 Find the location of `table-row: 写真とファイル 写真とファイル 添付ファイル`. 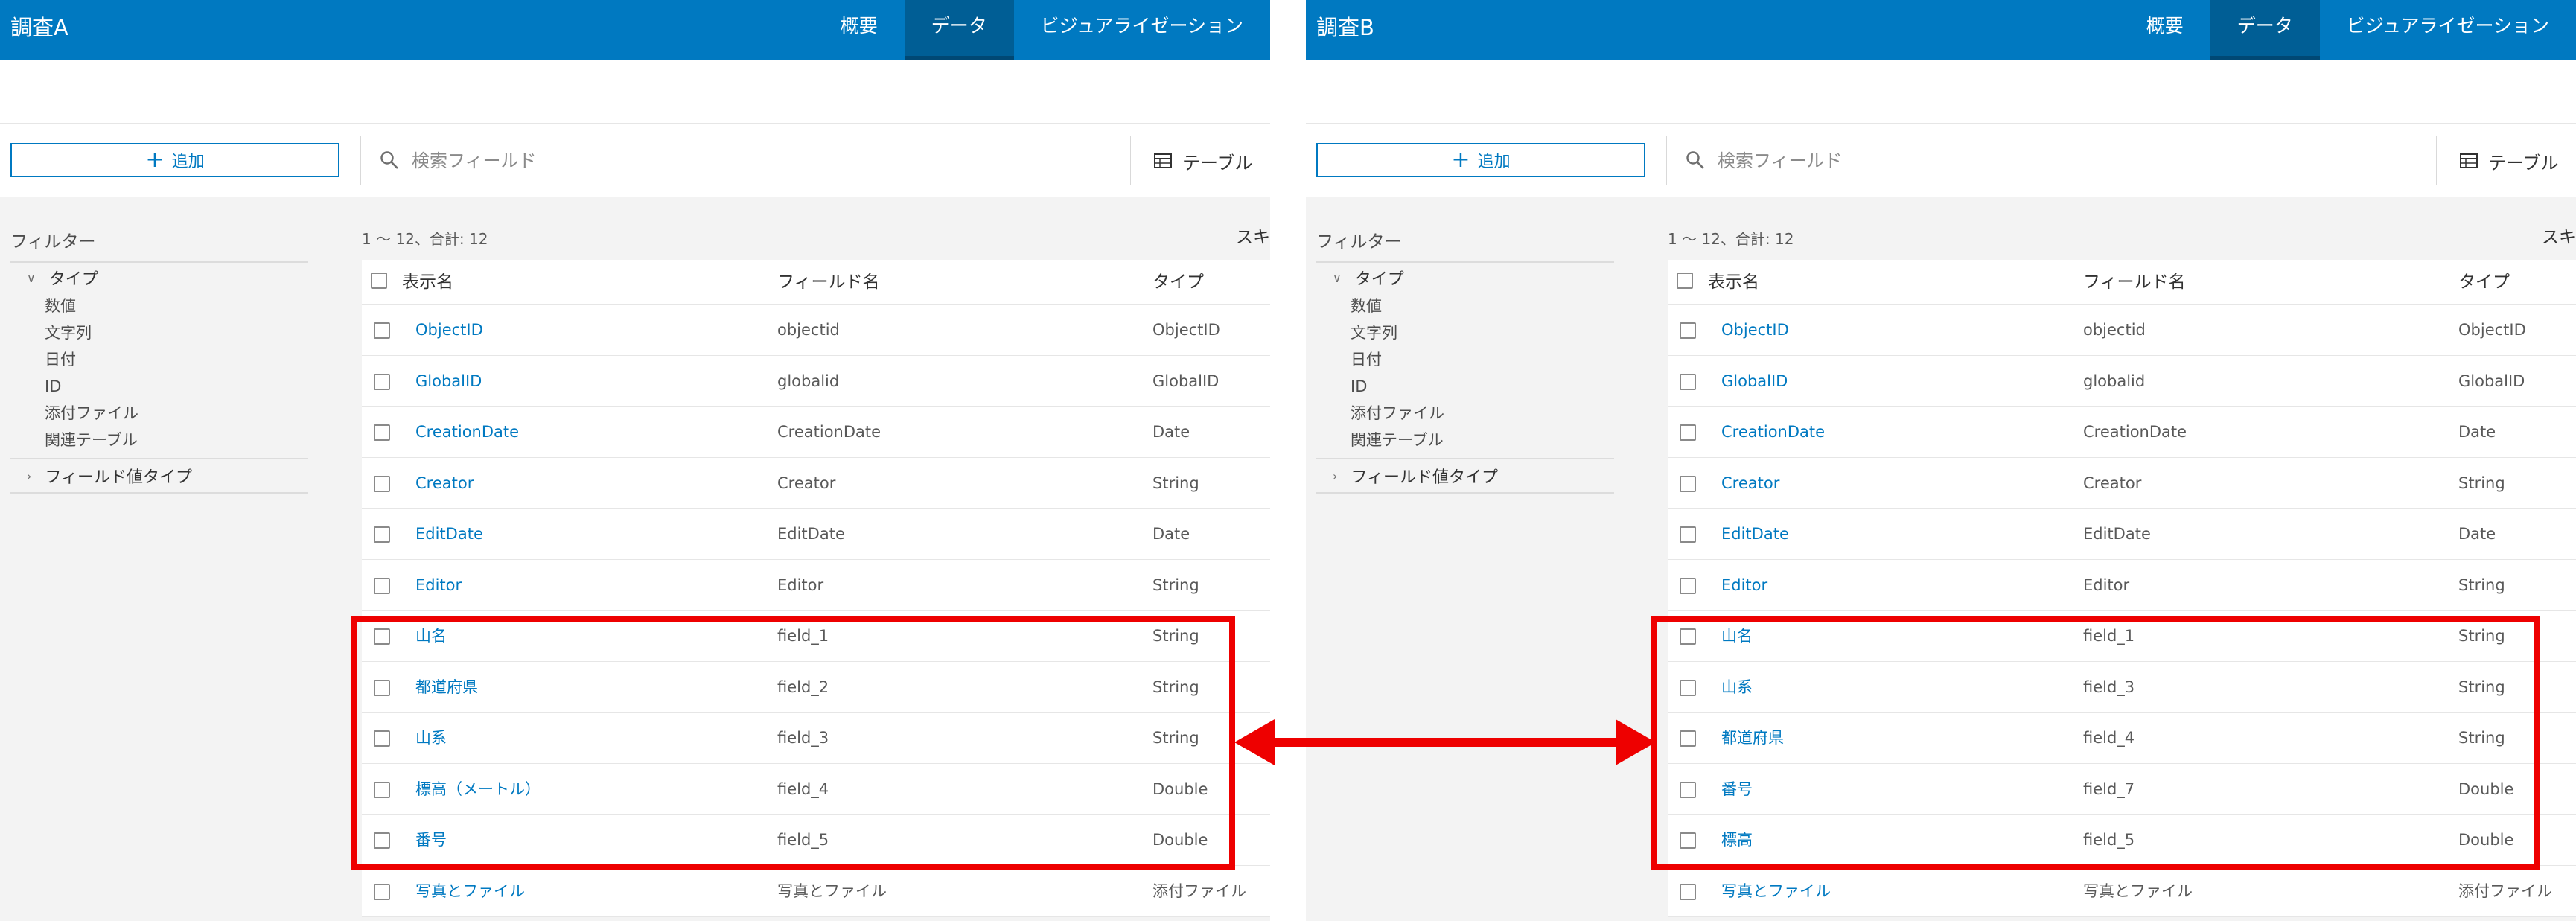

table-row: 写真とファイル 写真とファイル 添付ファイル is located at coordinates (816, 891).